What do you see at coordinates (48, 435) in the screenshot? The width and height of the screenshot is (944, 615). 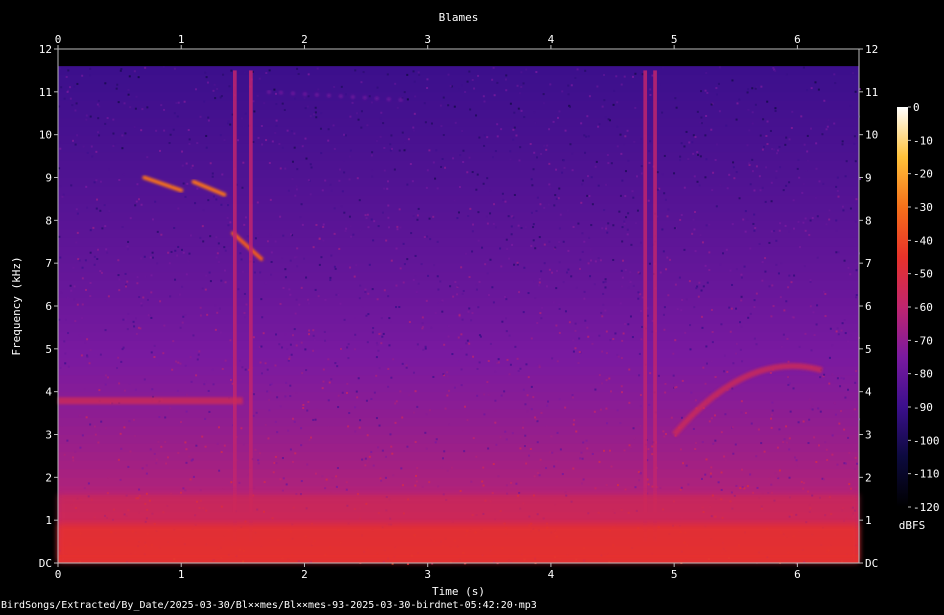 I see `y-tick-label-left: 3` at bounding box center [48, 435].